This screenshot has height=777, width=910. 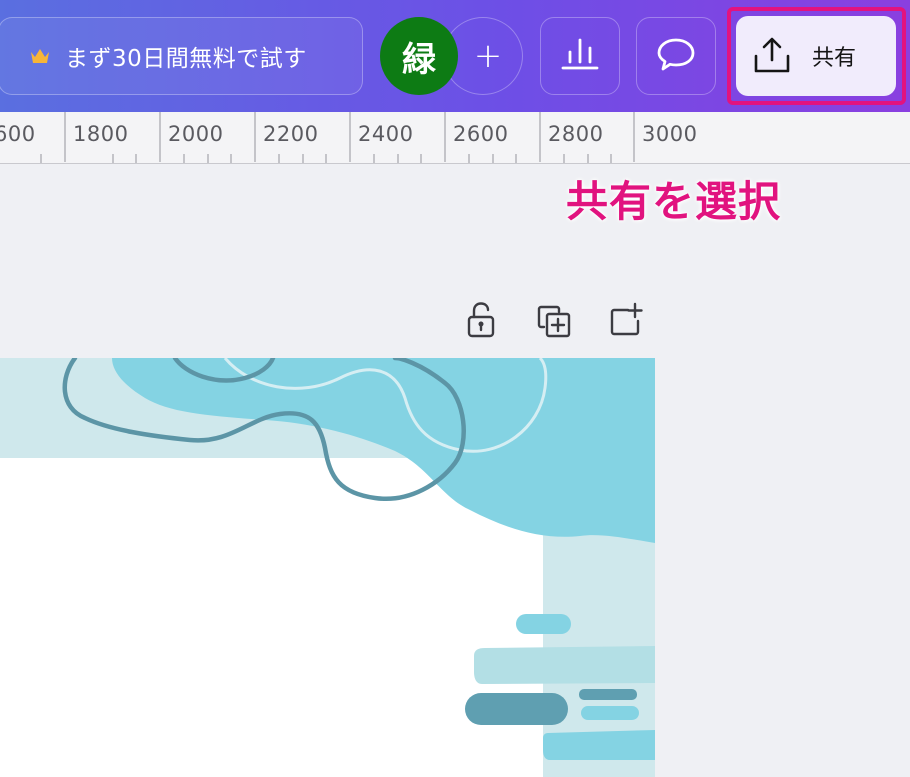 What do you see at coordinates (101, 134) in the screenshot?
I see `ruler-label: 1800` at bounding box center [101, 134].